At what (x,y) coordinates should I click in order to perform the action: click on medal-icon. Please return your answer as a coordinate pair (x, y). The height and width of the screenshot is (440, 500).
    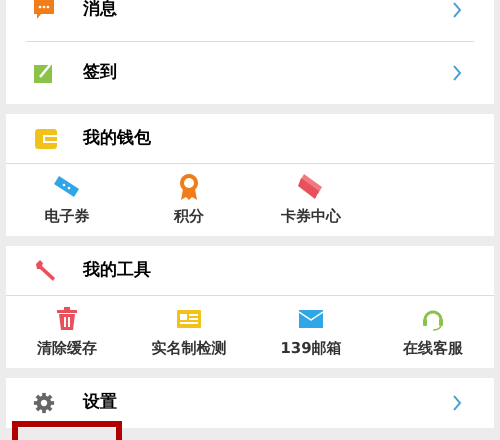
    Looking at the image, I should click on (189, 186).